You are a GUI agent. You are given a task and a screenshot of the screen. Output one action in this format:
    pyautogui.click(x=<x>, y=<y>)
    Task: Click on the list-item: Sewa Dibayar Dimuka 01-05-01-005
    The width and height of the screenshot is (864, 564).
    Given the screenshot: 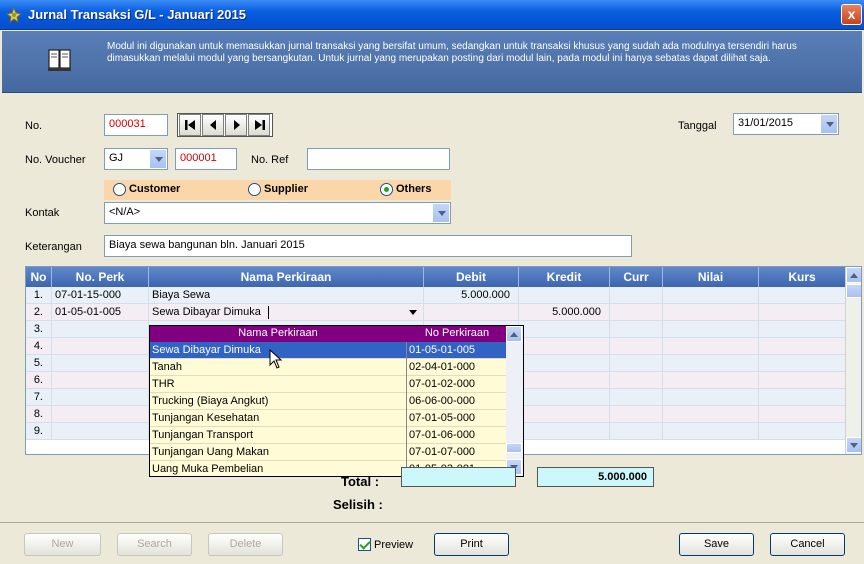 What is the action you would take?
    pyautogui.click(x=328, y=350)
    